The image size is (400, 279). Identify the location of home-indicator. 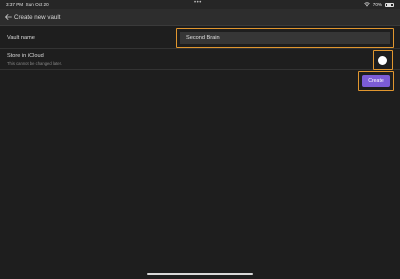
(200, 274).